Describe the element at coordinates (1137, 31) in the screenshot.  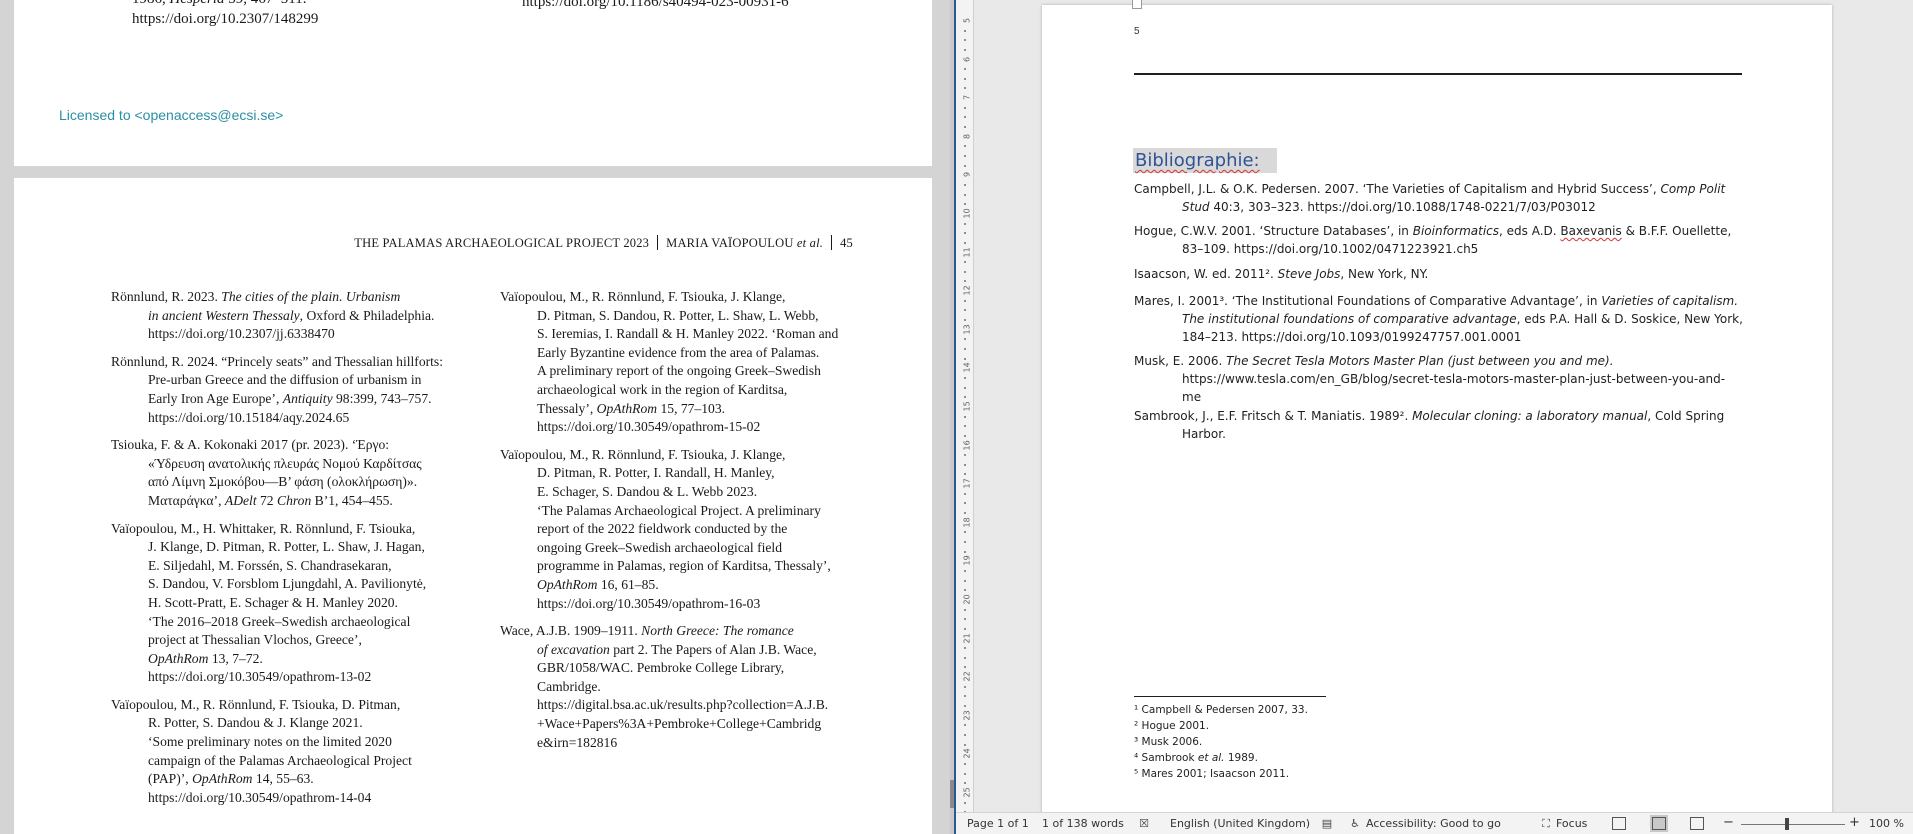
I see `header-page-number: 5` at that location.